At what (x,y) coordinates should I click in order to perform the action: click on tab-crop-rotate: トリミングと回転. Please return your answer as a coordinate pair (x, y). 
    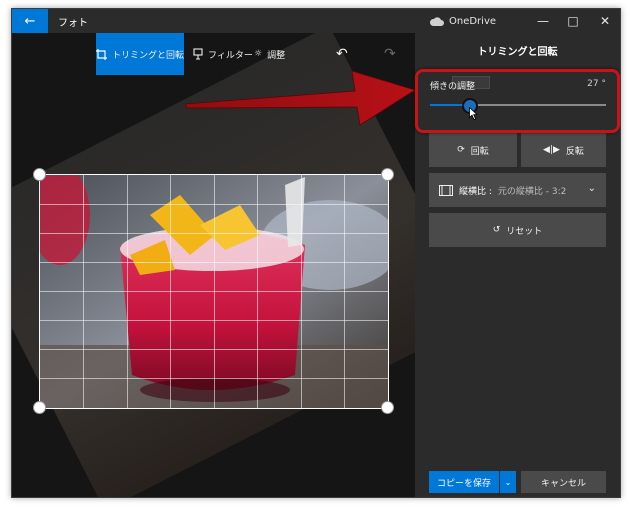
    Looking at the image, I should click on (140, 54).